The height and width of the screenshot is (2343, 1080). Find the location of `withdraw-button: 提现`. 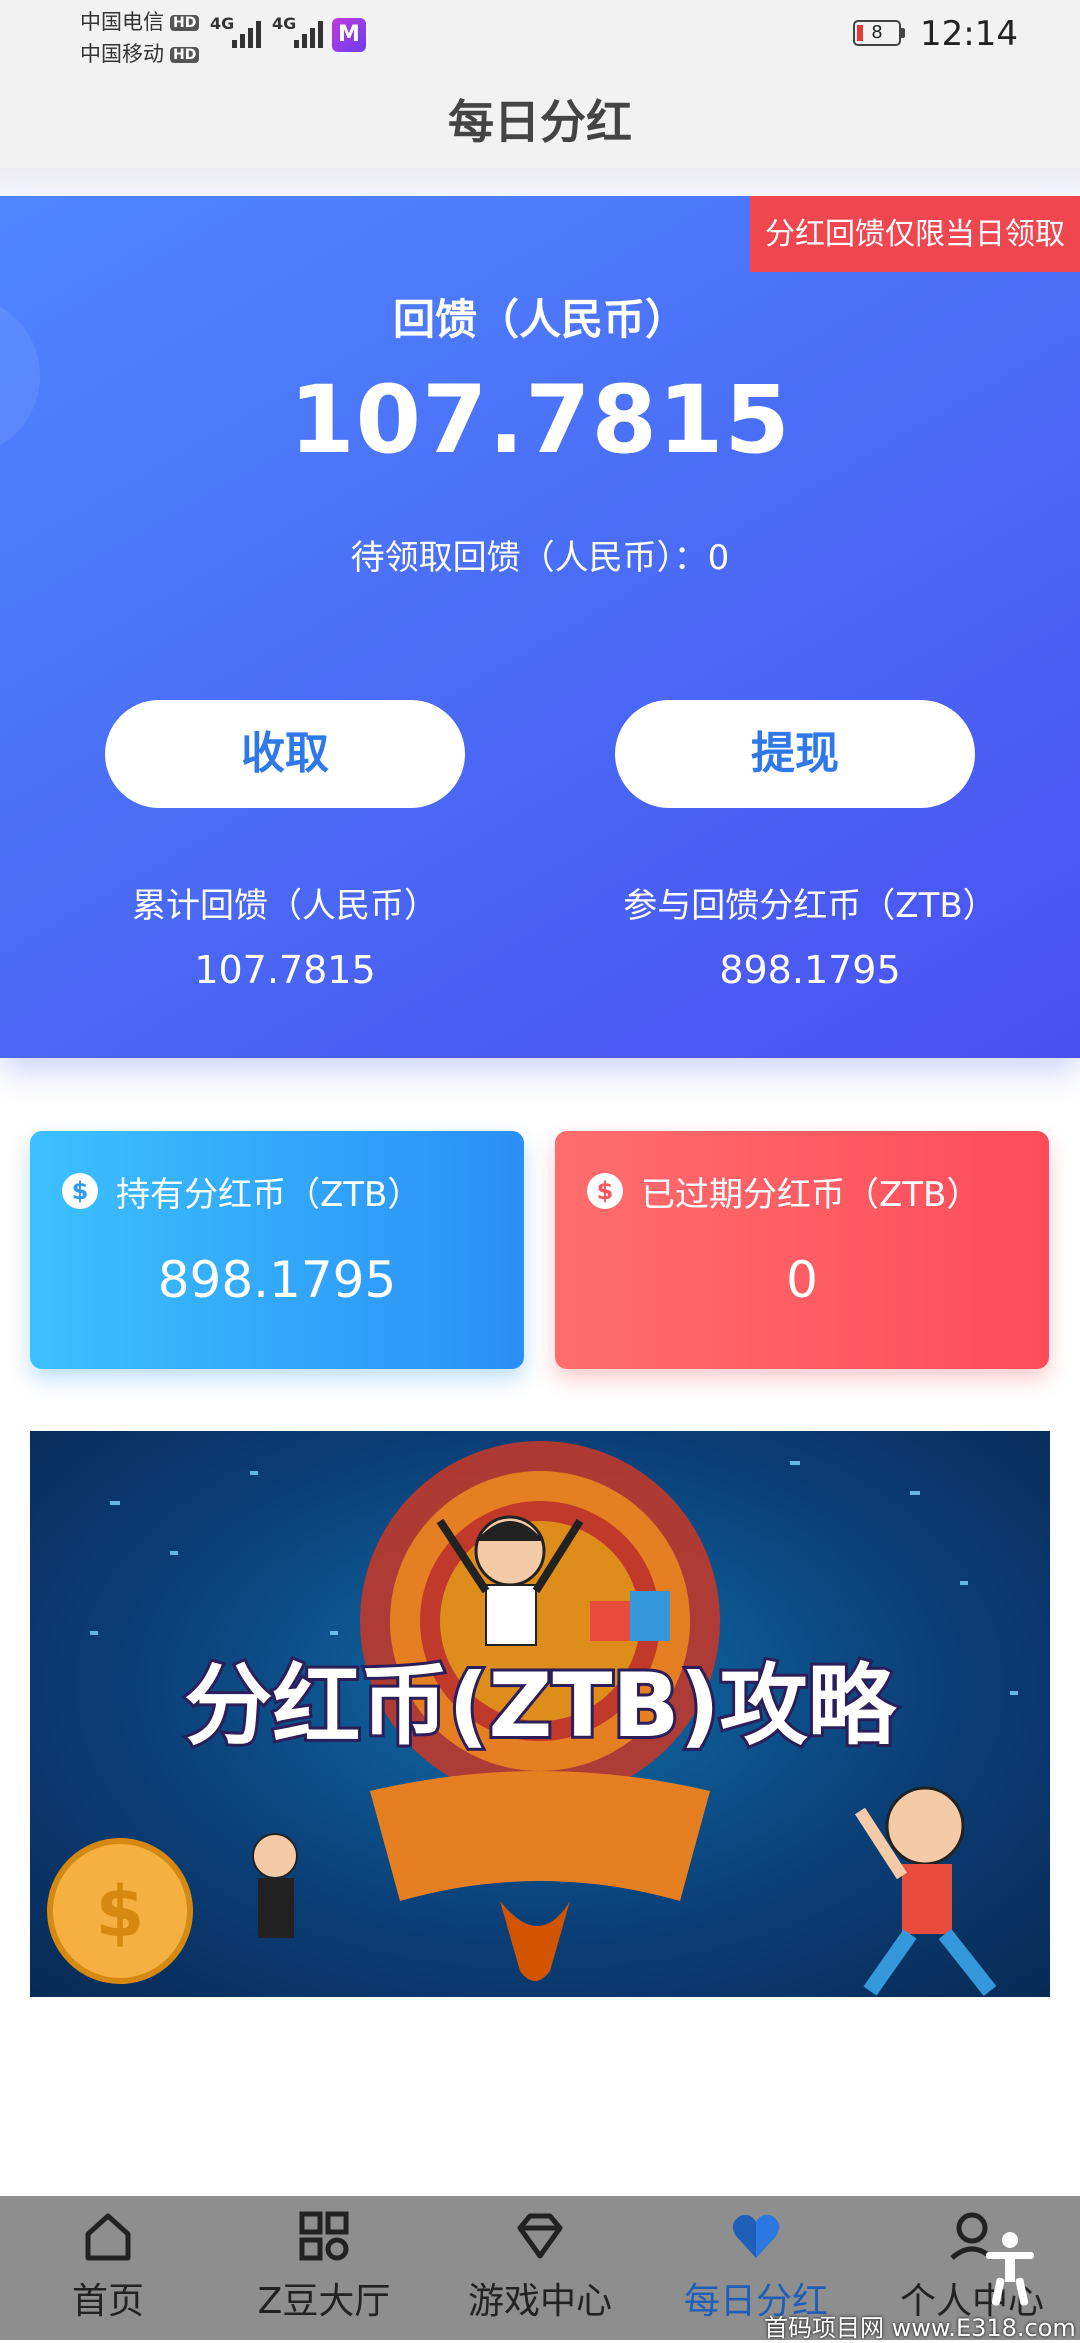

withdraw-button: 提现 is located at coordinates (795, 754).